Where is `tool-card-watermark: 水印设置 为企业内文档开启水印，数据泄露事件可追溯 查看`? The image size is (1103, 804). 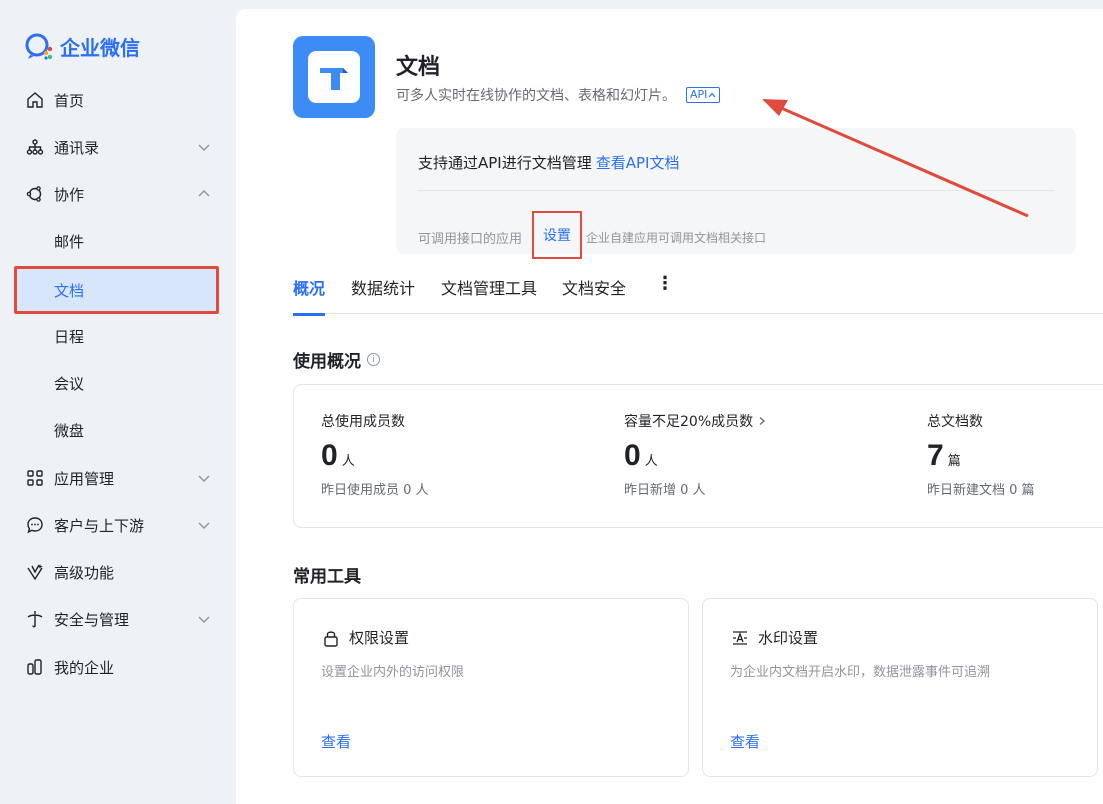 tool-card-watermark: 水印设置 为企业内文档开启水印，数据泄露事件可追溯 查看 is located at coordinates (900, 687).